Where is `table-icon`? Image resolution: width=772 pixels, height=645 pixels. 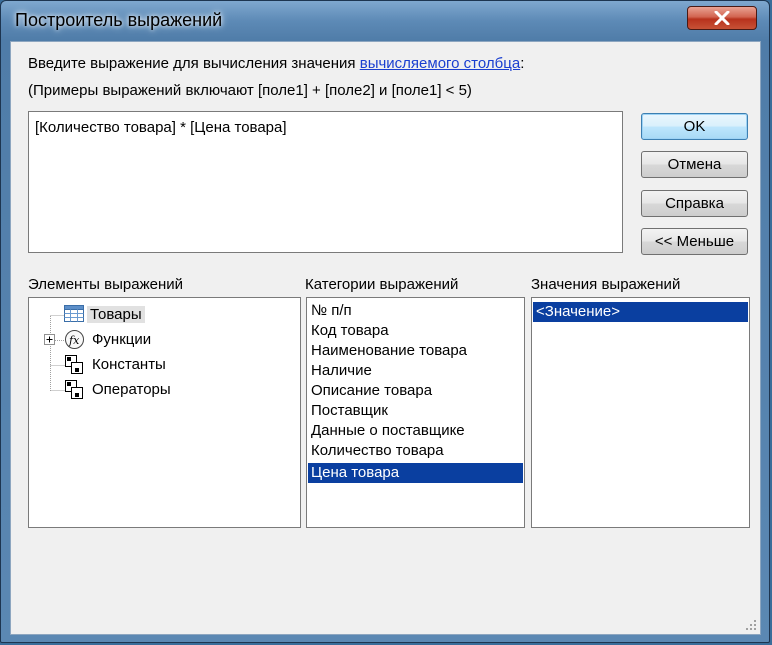
table-icon is located at coordinates (74, 313).